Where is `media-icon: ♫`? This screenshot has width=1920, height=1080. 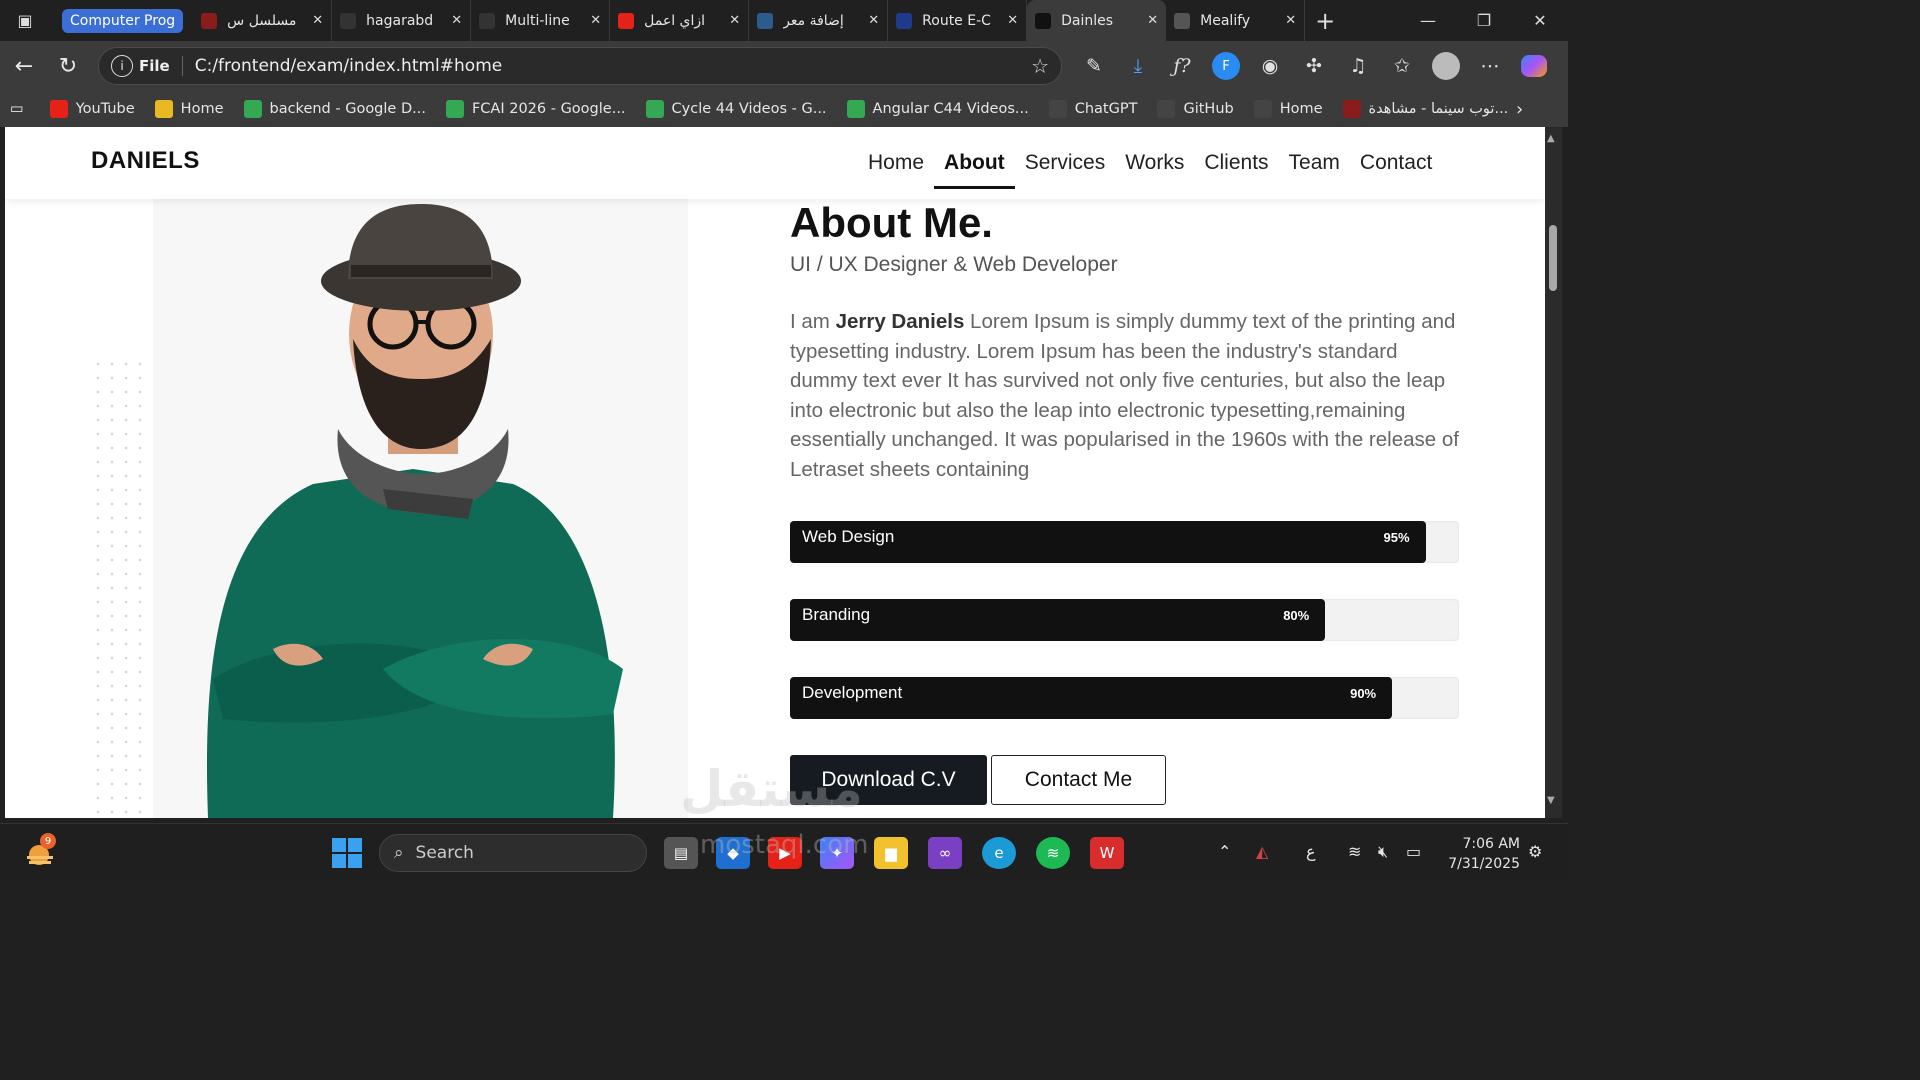 media-icon: ♫ is located at coordinates (1358, 66).